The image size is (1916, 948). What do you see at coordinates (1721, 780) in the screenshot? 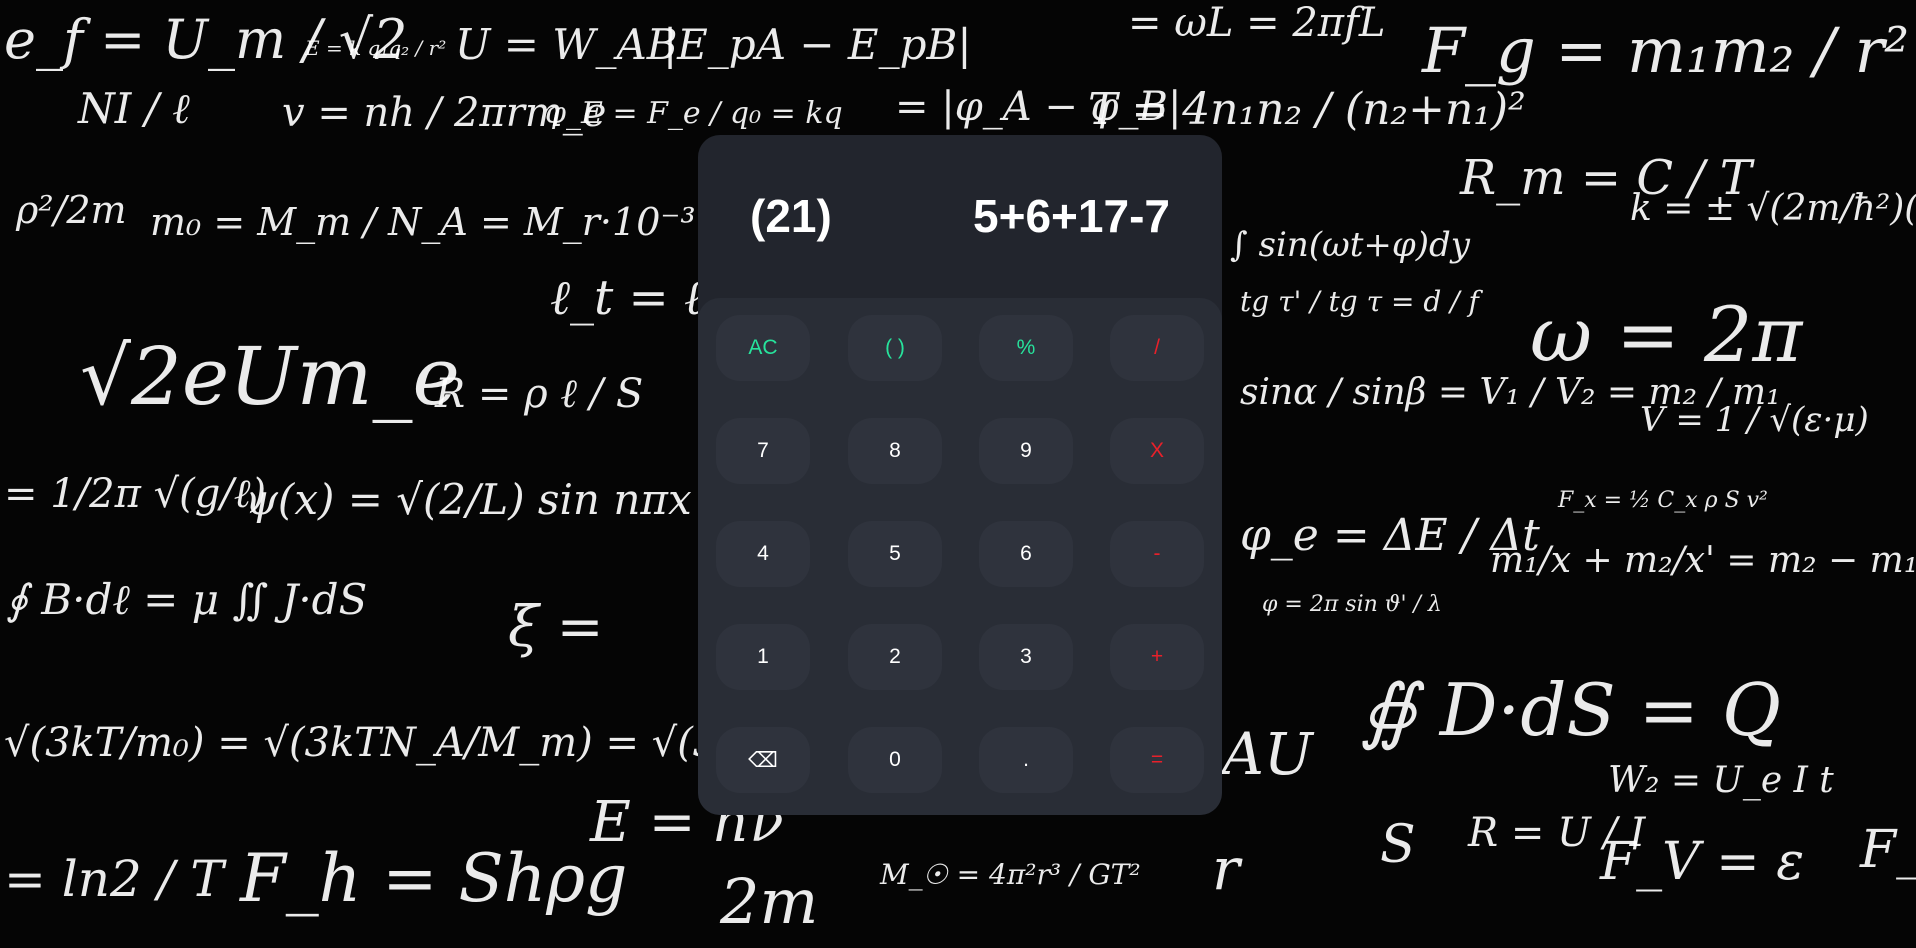
I see `bg-formula: W₂ = U_e I t` at bounding box center [1721, 780].